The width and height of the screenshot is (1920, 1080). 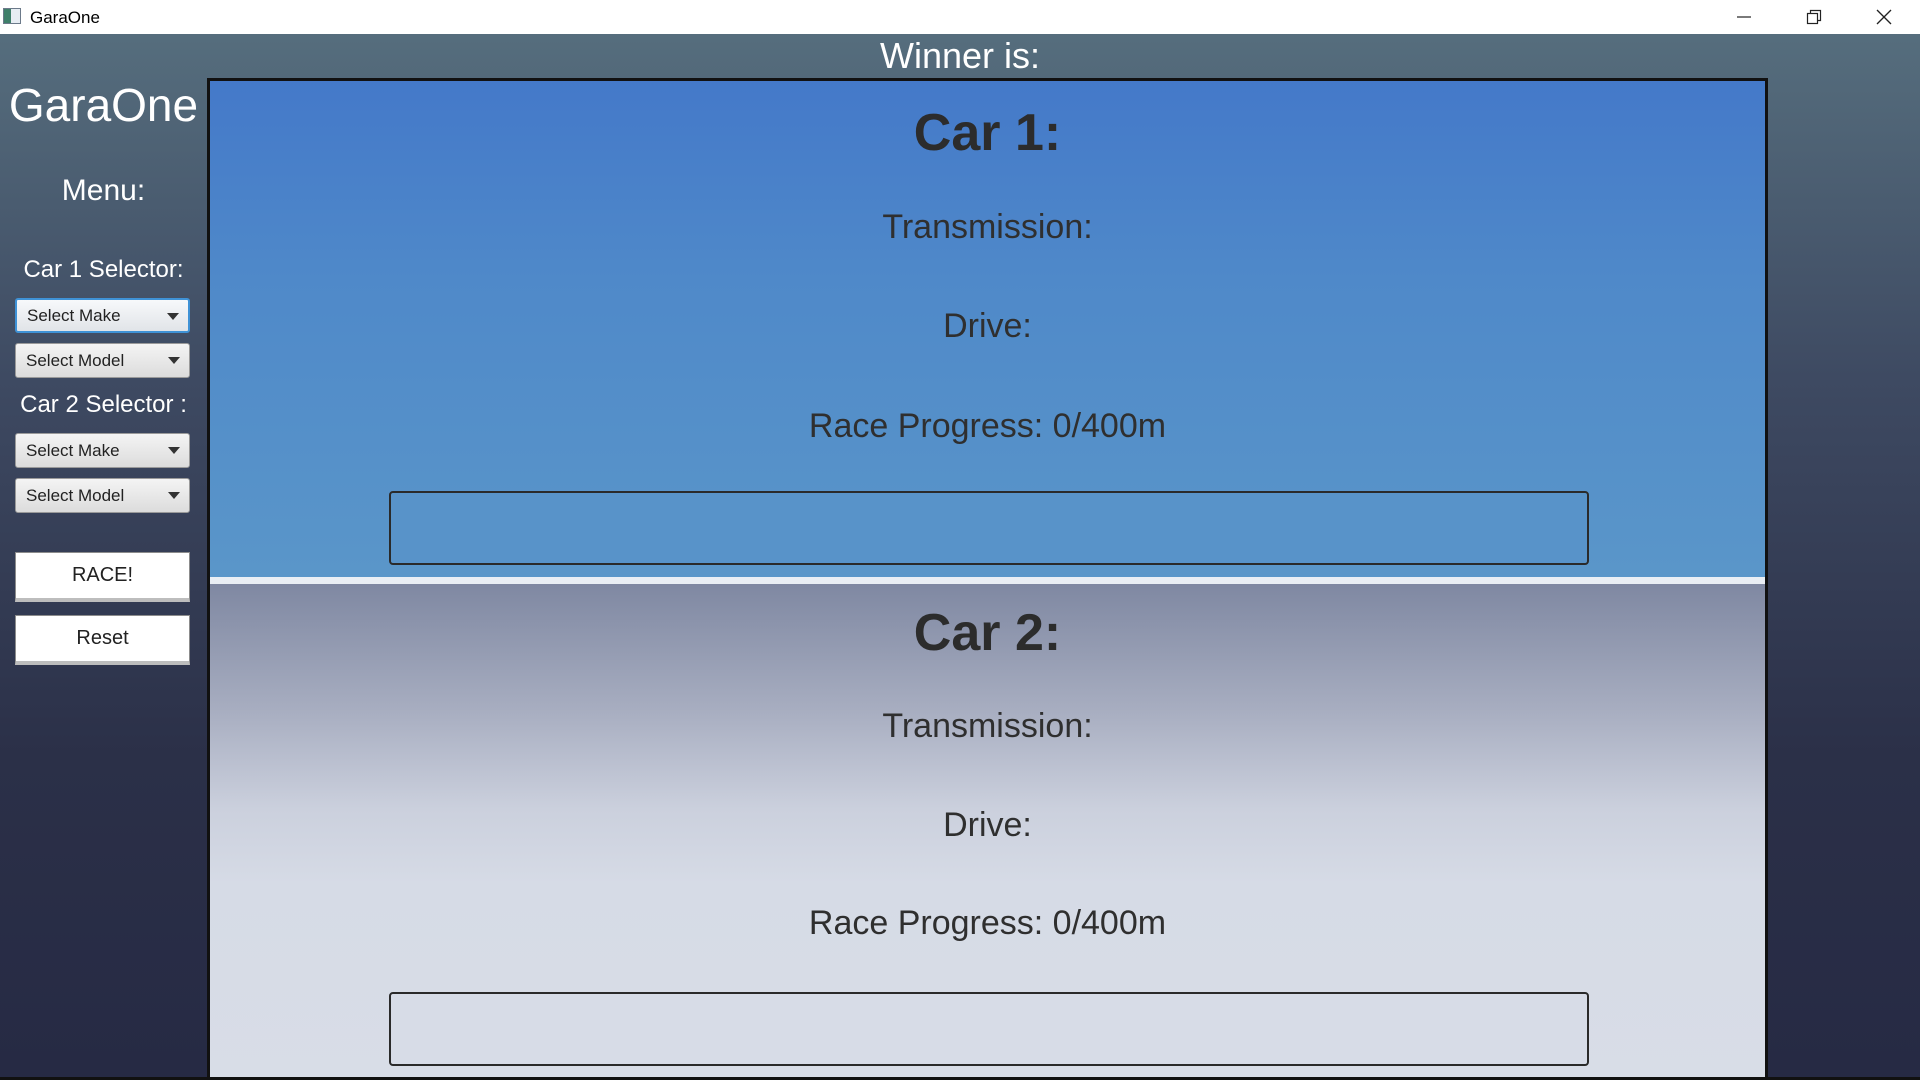 I want to click on minimize-icon, so click(x=1744, y=17).